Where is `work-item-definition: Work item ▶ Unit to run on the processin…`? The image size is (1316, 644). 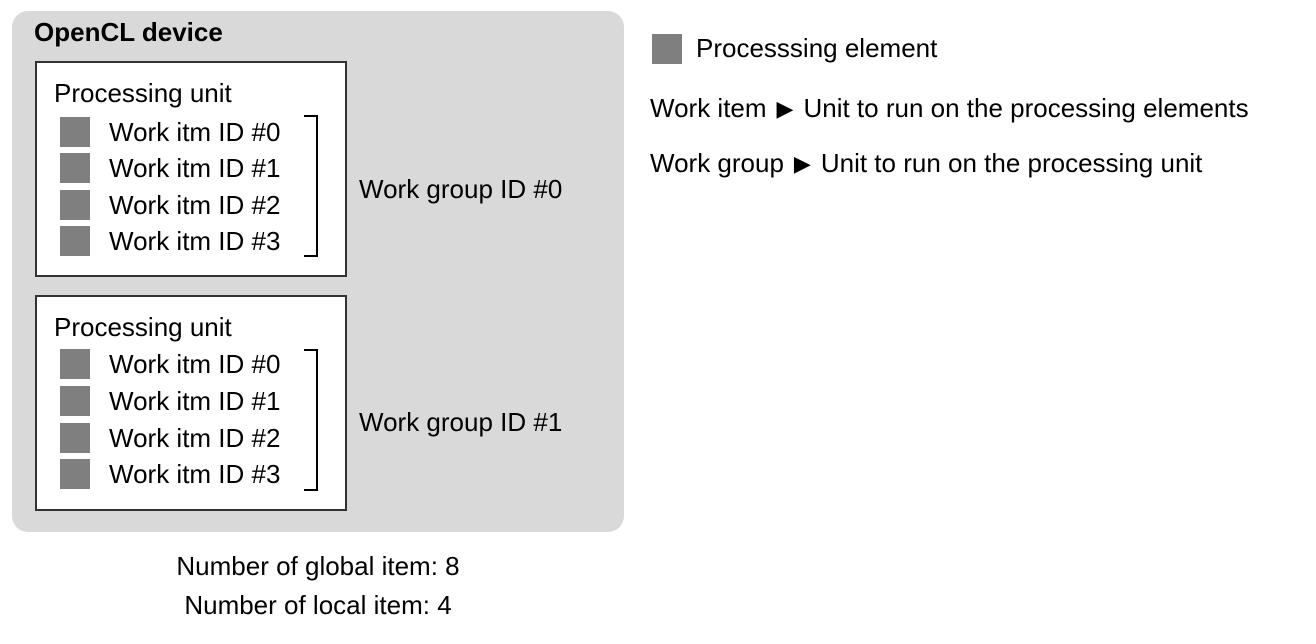 work-item-definition: Work item ▶ Unit to run on the processin… is located at coordinates (949, 108).